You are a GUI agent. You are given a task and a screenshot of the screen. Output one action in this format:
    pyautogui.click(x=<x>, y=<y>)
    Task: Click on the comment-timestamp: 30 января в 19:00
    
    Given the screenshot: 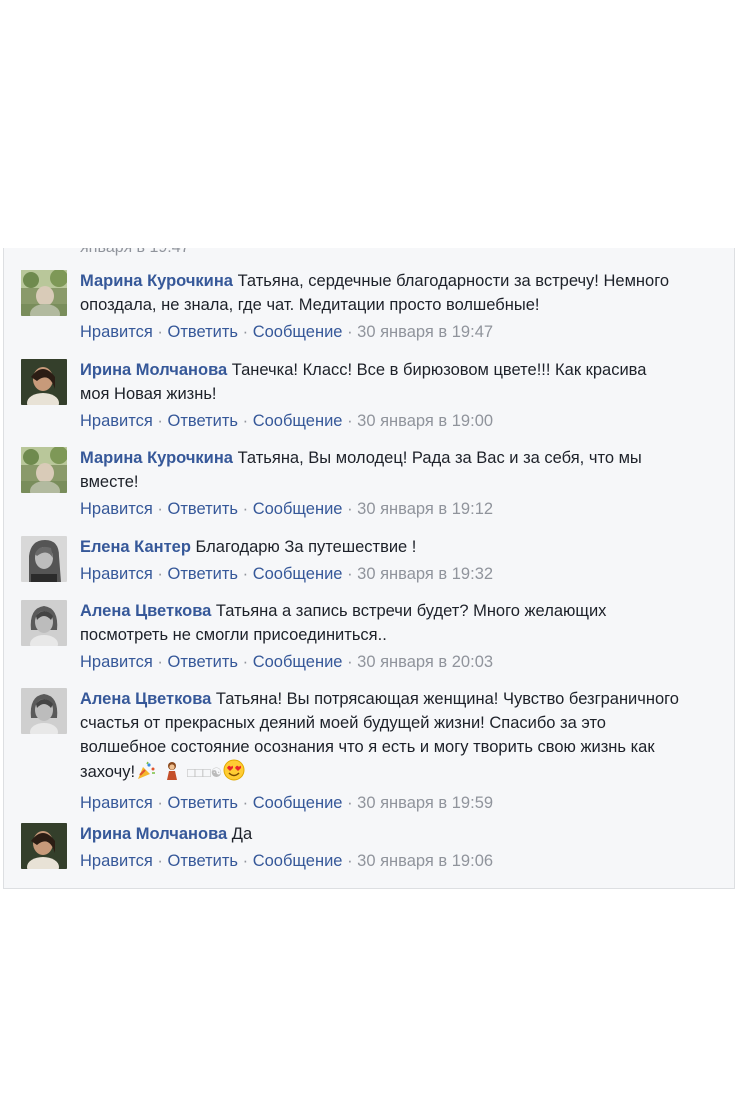 What is the action you would take?
    pyautogui.click(x=425, y=421)
    